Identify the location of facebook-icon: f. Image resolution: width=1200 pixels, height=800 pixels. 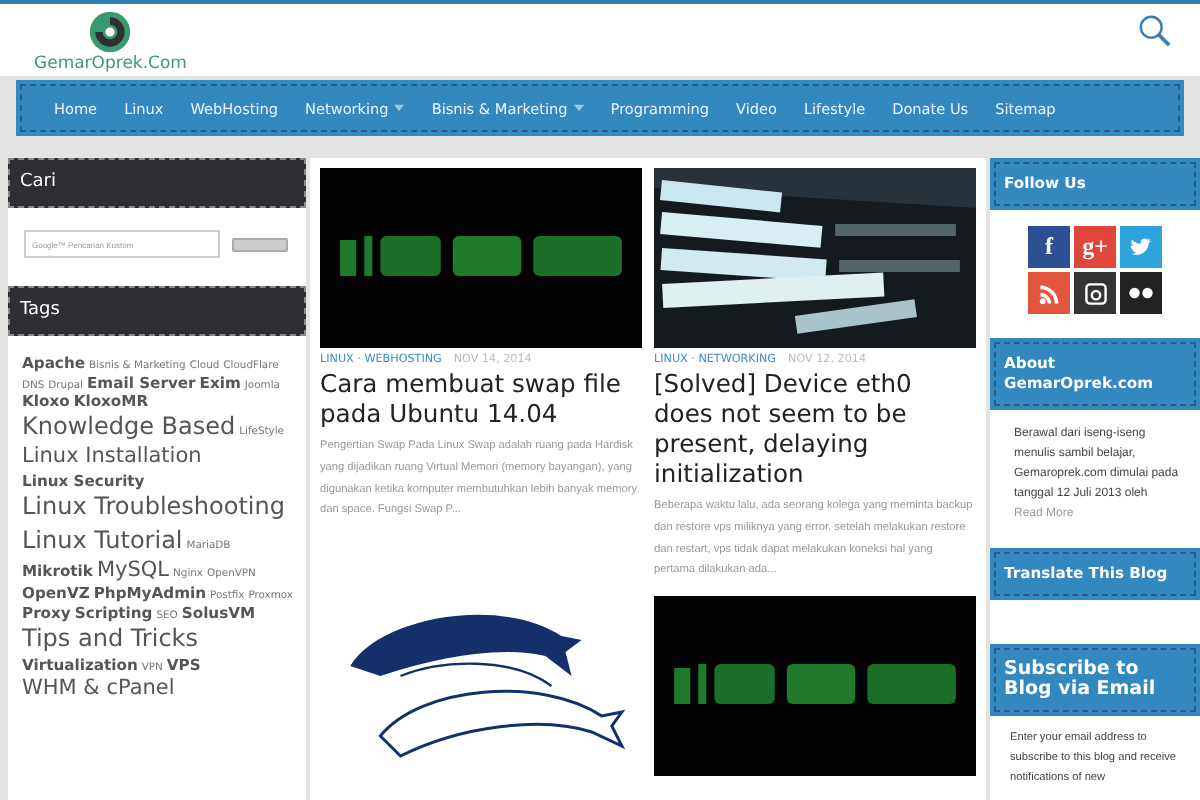
(1049, 247).